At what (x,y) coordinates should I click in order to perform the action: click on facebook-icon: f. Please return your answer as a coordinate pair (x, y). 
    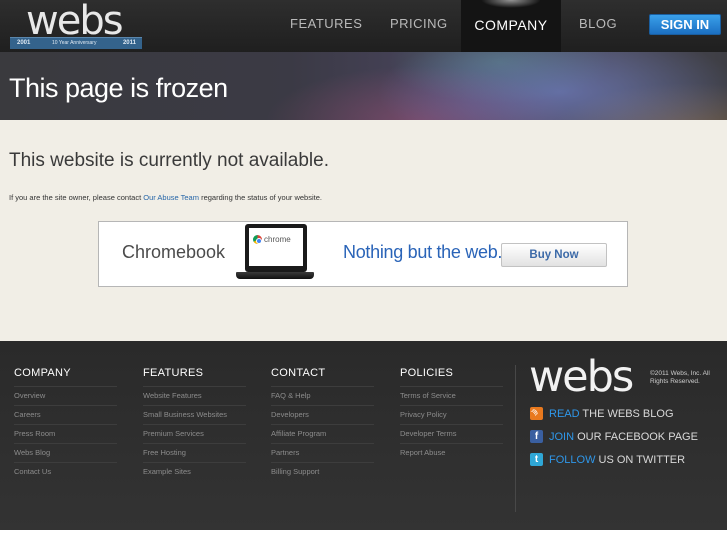
    Looking at the image, I should click on (536, 436).